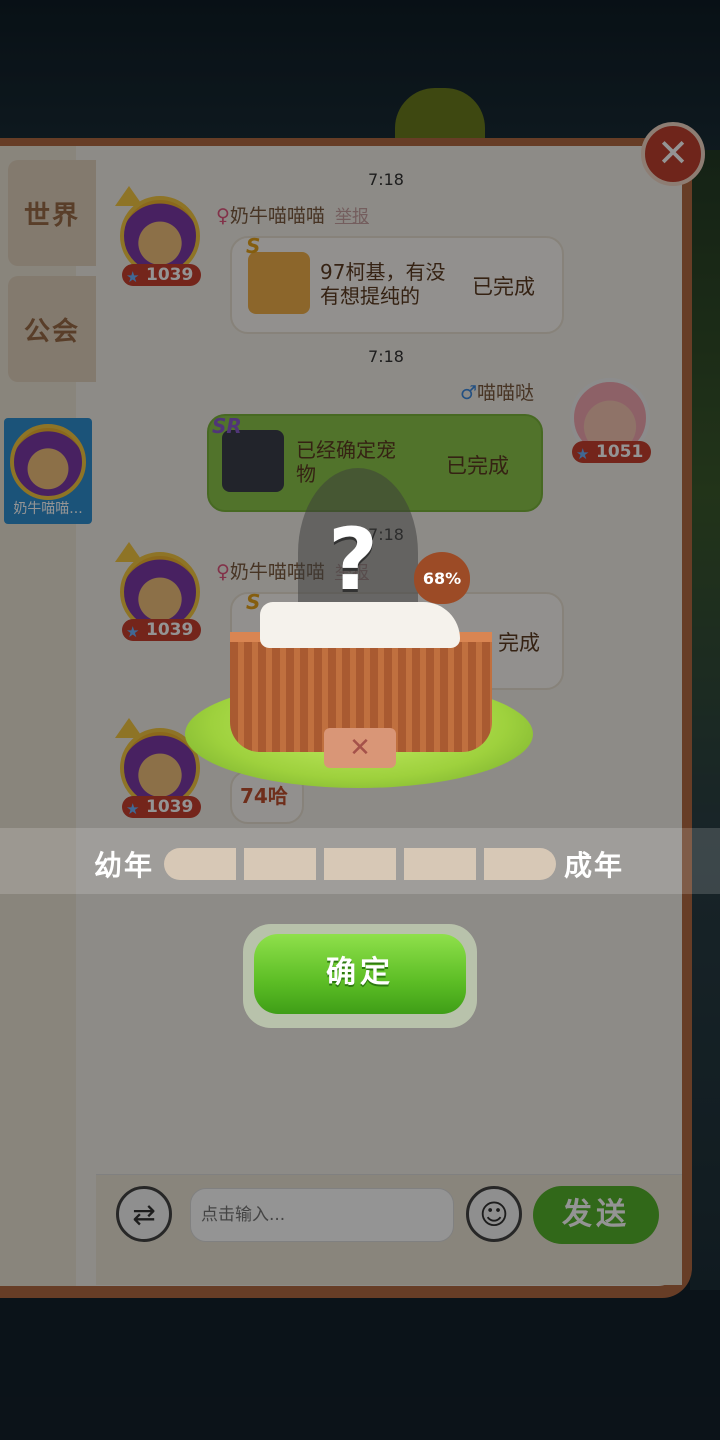  I want to click on hatch-percent-badge: 68%, so click(442, 578).